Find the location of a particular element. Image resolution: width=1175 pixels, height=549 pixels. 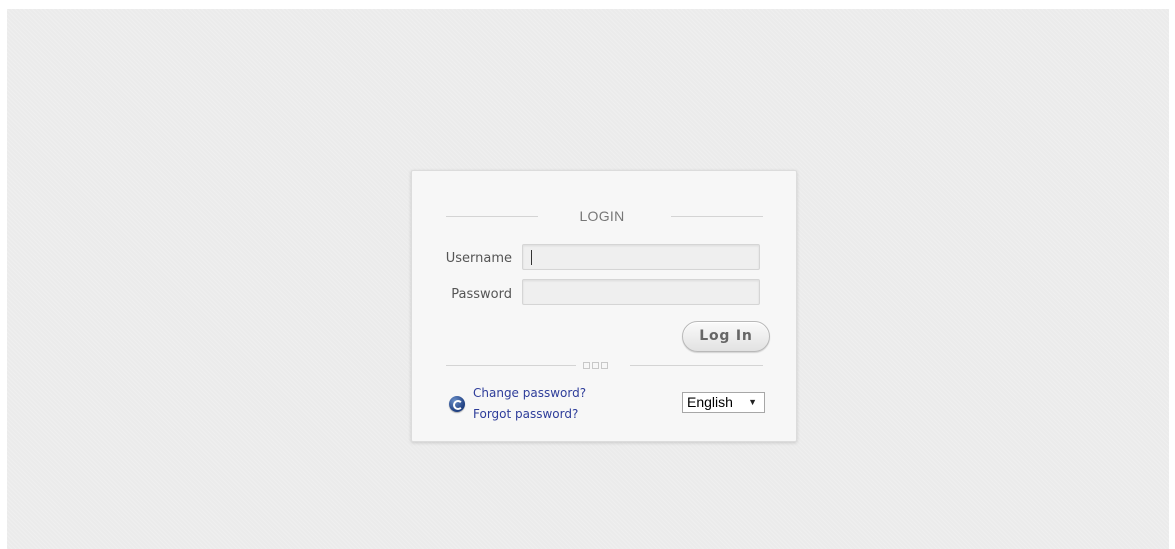

text-caret is located at coordinates (531, 257).